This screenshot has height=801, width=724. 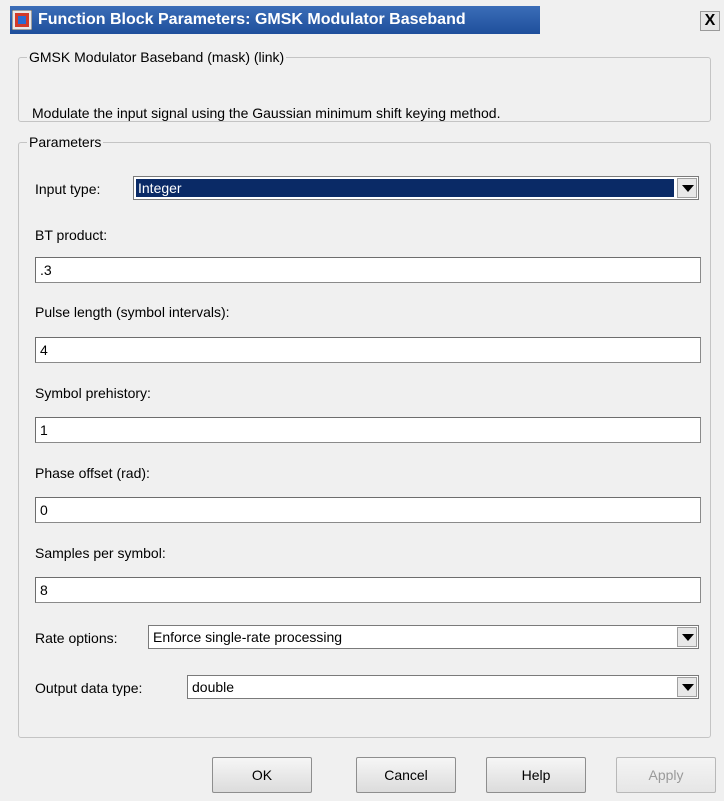 I want to click on input-type-label: Input type:, so click(x=68, y=189).